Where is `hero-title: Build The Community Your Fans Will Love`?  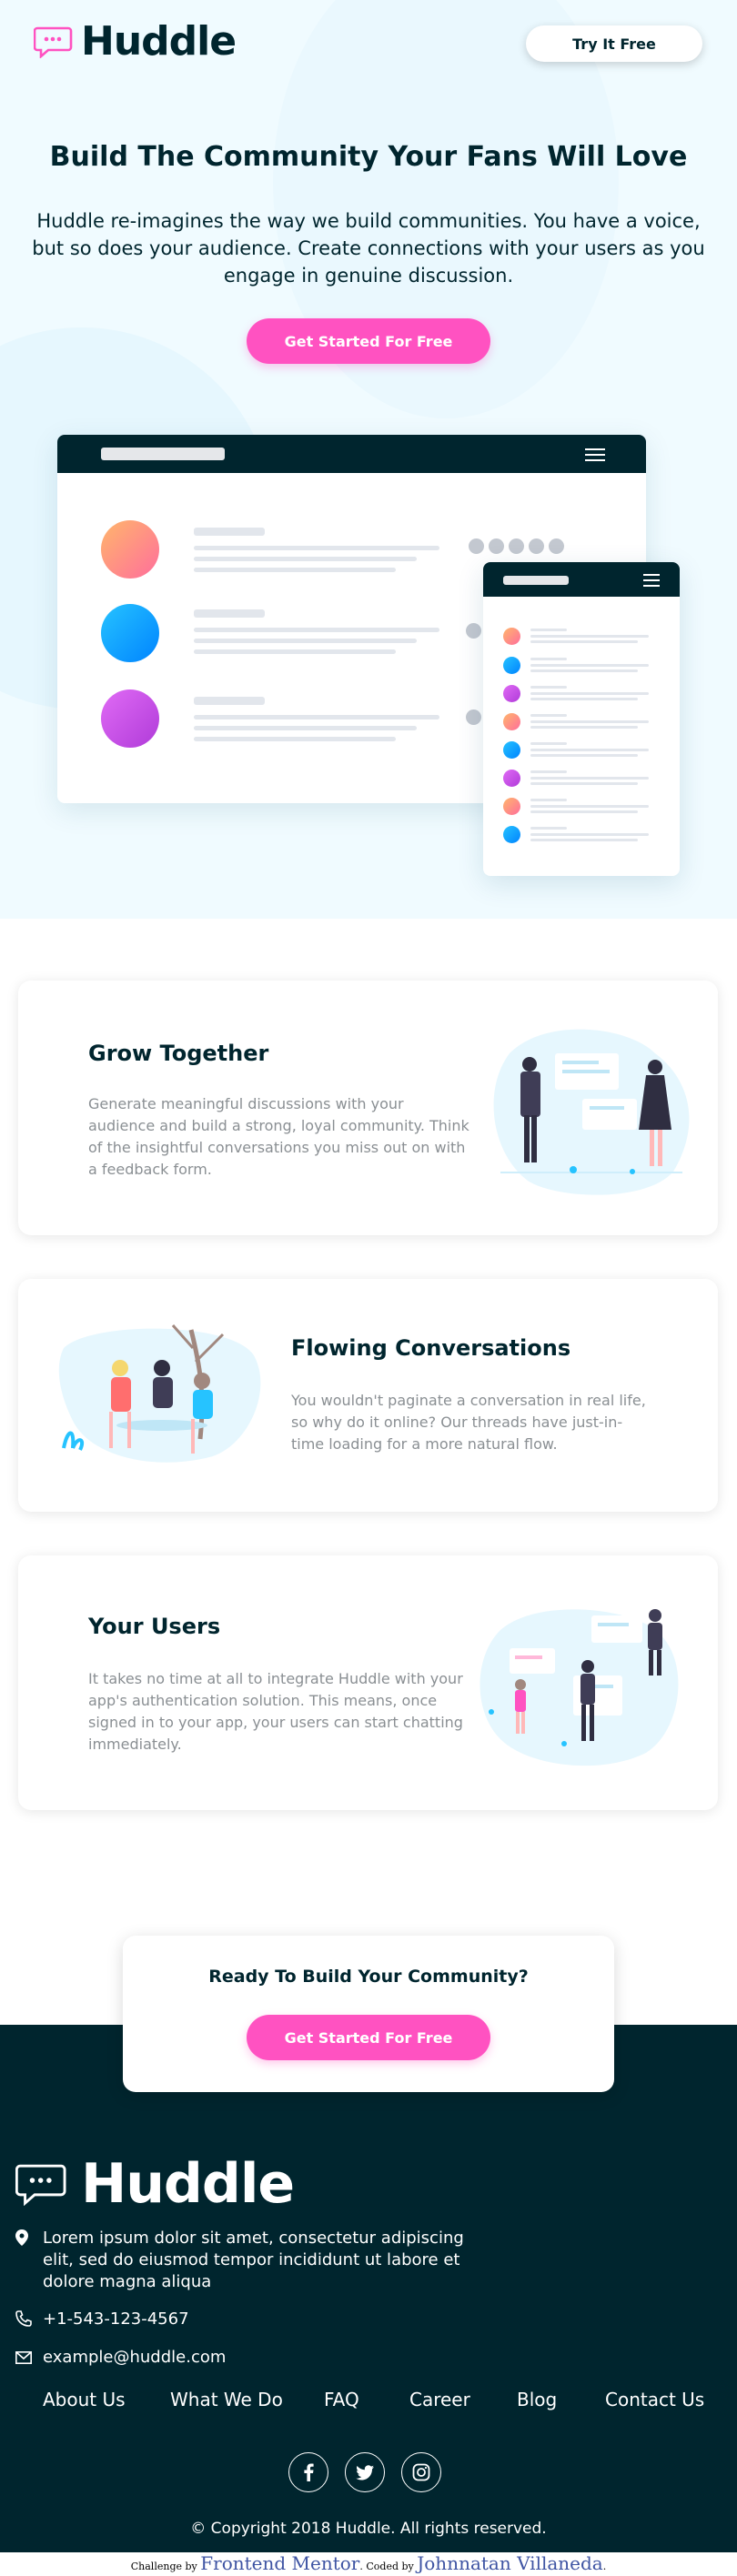 hero-title: Build The Community Your Fans Will Love is located at coordinates (369, 157).